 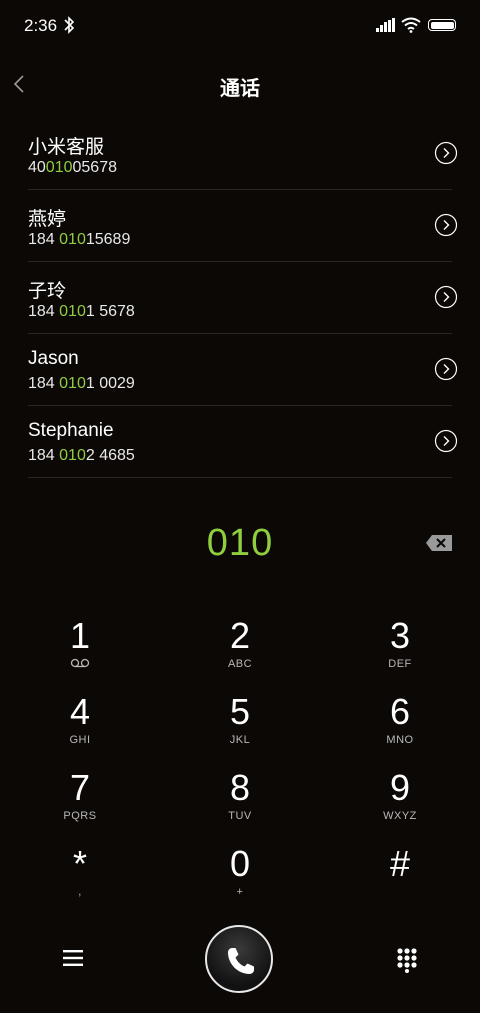 I want to click on key-star: * ,, so click(x=80, y=879).